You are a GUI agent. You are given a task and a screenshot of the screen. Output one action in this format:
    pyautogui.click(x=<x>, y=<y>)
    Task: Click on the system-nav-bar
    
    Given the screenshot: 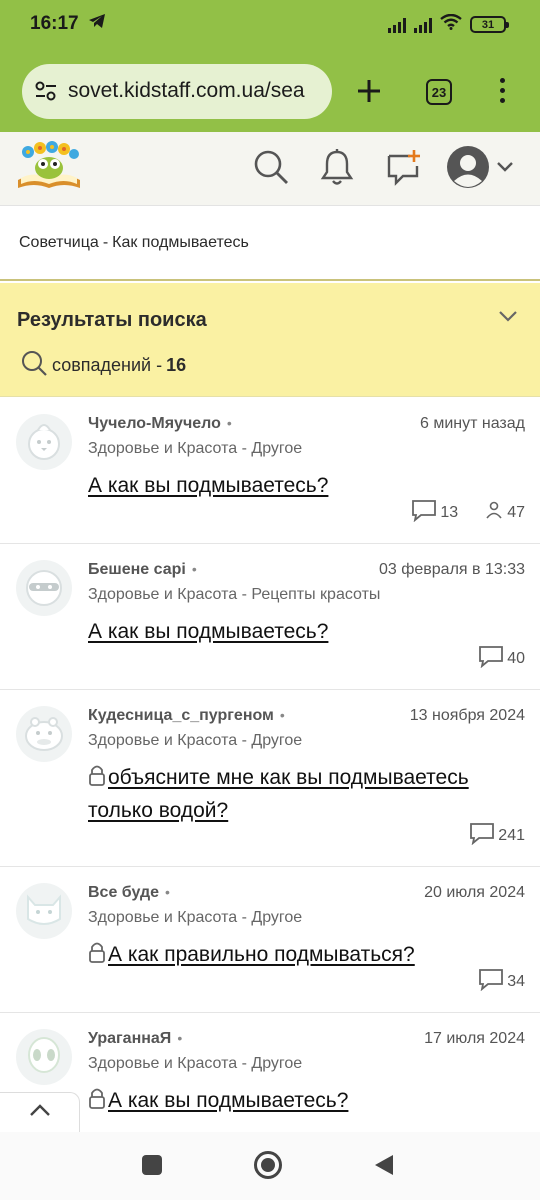 What is the action you would take?
    pyautogui.click(x=270, y=1166)
    